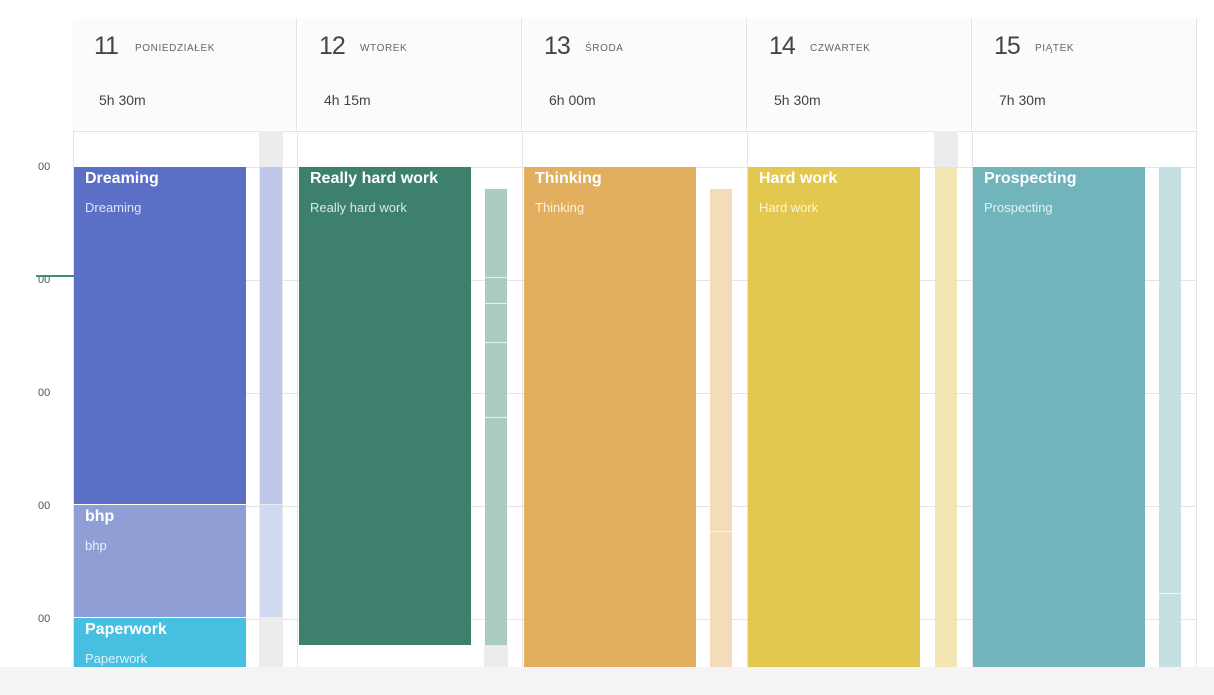 Image resolution: width=1214 pixels, height=695 pixels. Describe the element at coordinates (635, 131) in the screenshot. I see `grid-line` at that location.